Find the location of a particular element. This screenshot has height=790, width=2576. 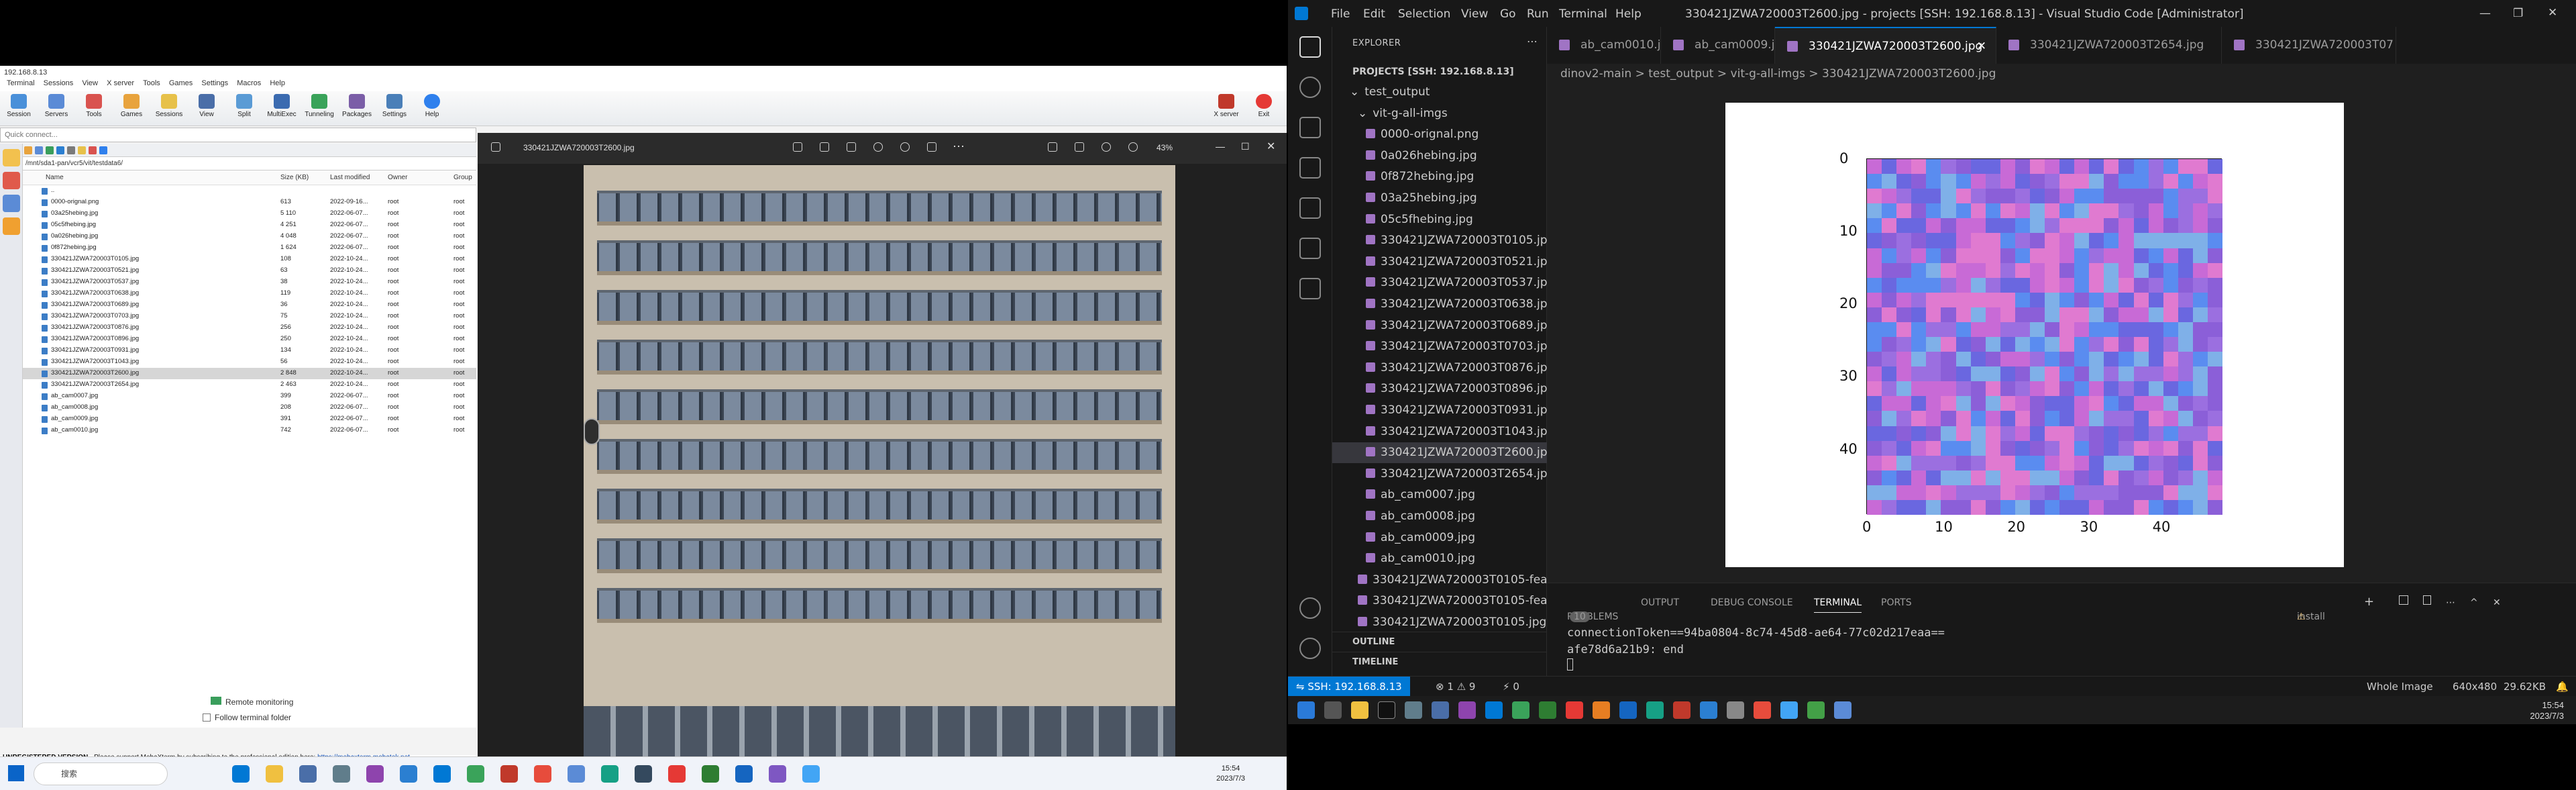

follow-folder-checkbox: Follow terminal folder is located at coordinates (247, 717).